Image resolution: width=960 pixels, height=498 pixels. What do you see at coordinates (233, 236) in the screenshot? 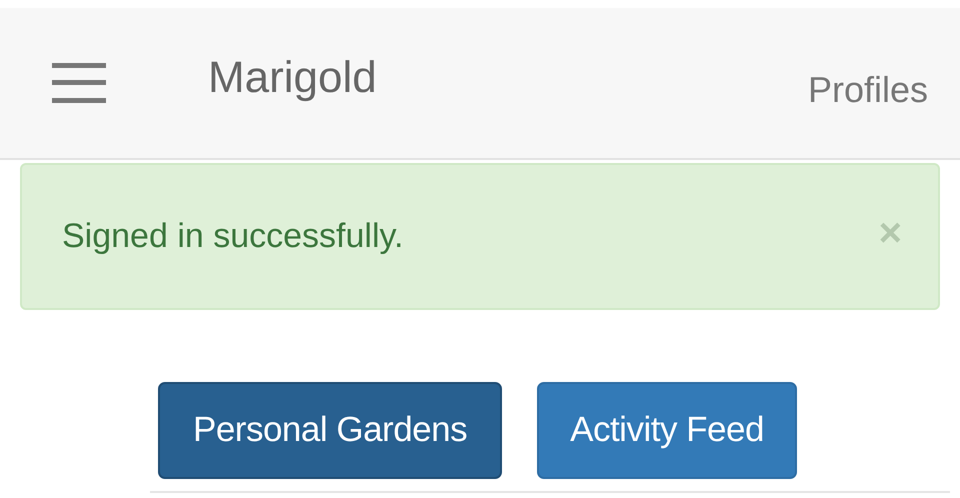
I see `alert-message: Signed in successfully.` at bounding box center [233, 236].